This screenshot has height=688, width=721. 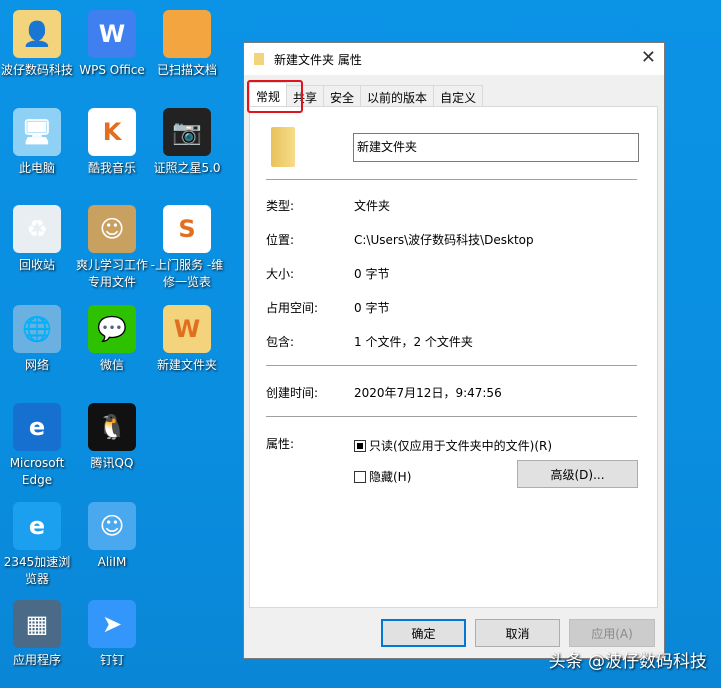 I want to click on desktop-icon: ☺ AliIM, so click(x=112, y=536).